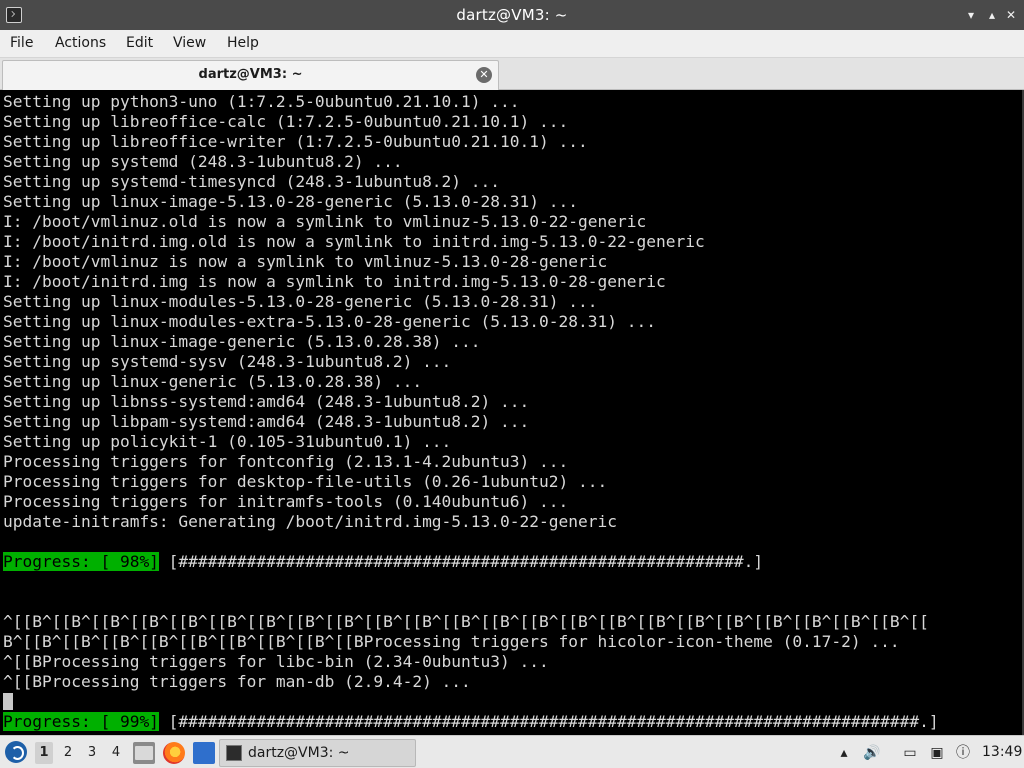  I want to click on taskbar: 1 2 3 4 dartz@VM3: ~ ▴ 🔊 ▭ ▣ ⓘ 13:49, so click(512, 751).